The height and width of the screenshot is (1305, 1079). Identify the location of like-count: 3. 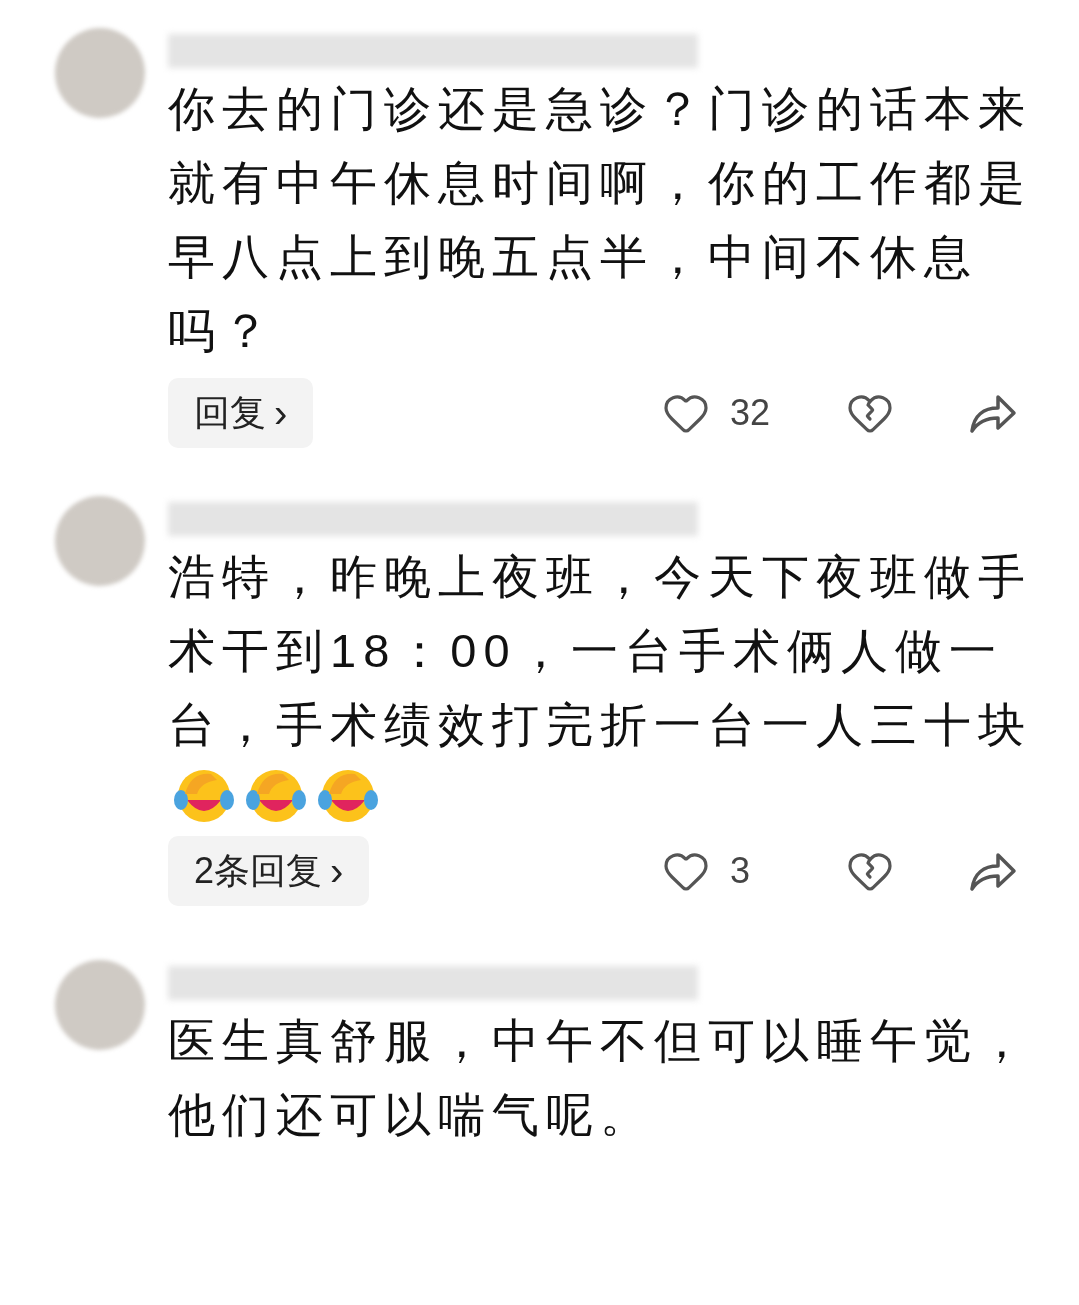
(741, 871).